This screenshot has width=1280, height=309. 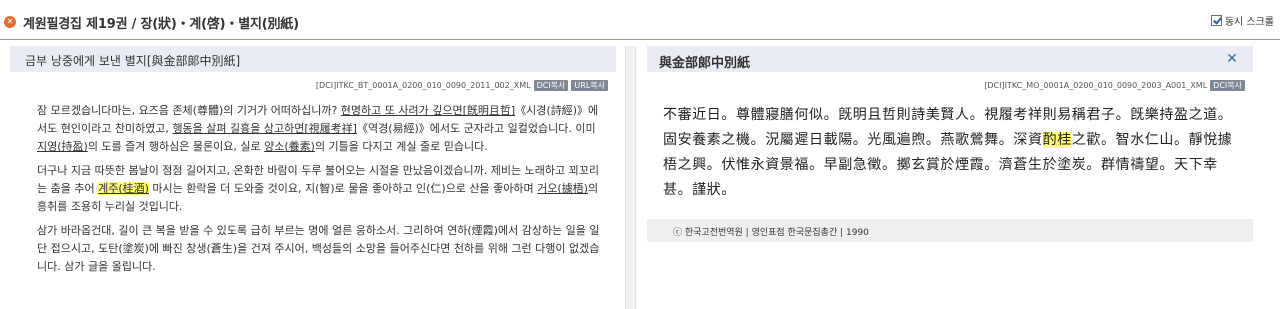 What do you see at coordinates (1249, 22) in the screenshot?
I see `sync-scroll-label: 동시 스크롤` at bounding box center [1249, 22].